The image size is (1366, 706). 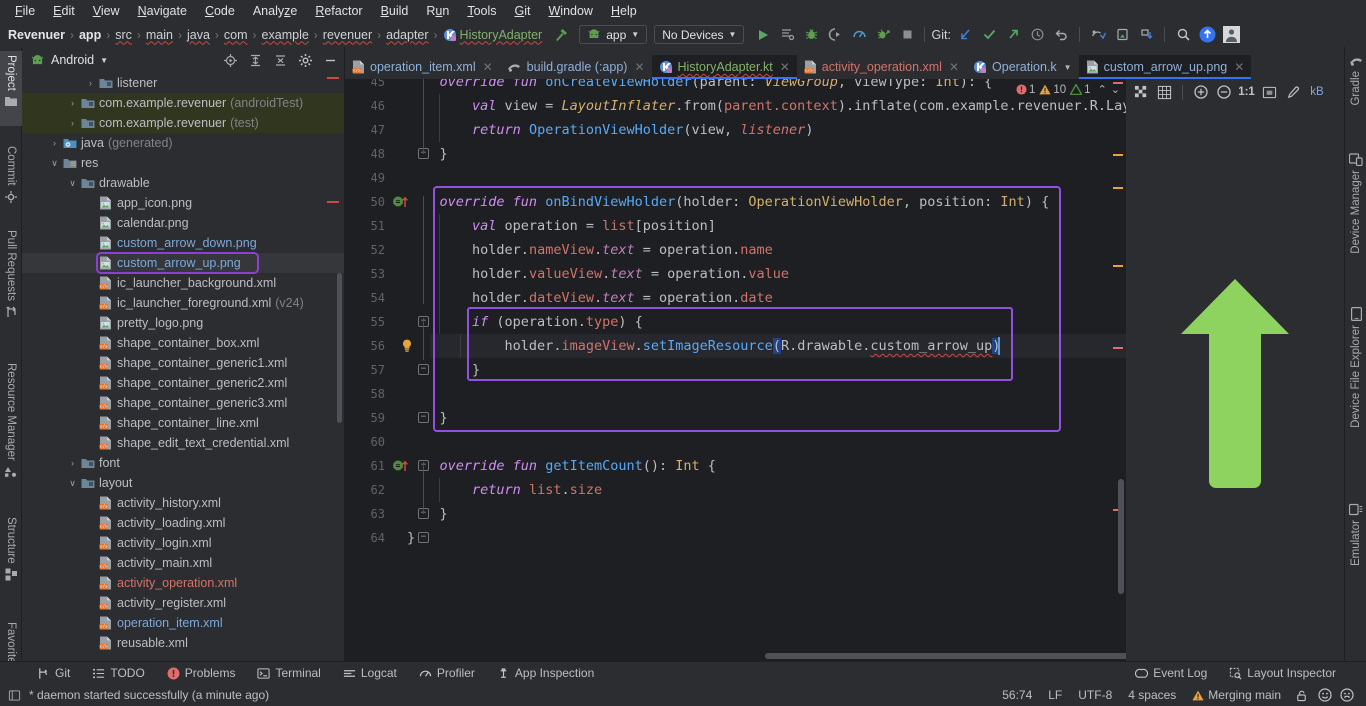 I want to click on tree-item-custom-arrow-up-png: custom_arrow_up.png, so click(x=183, y=263).